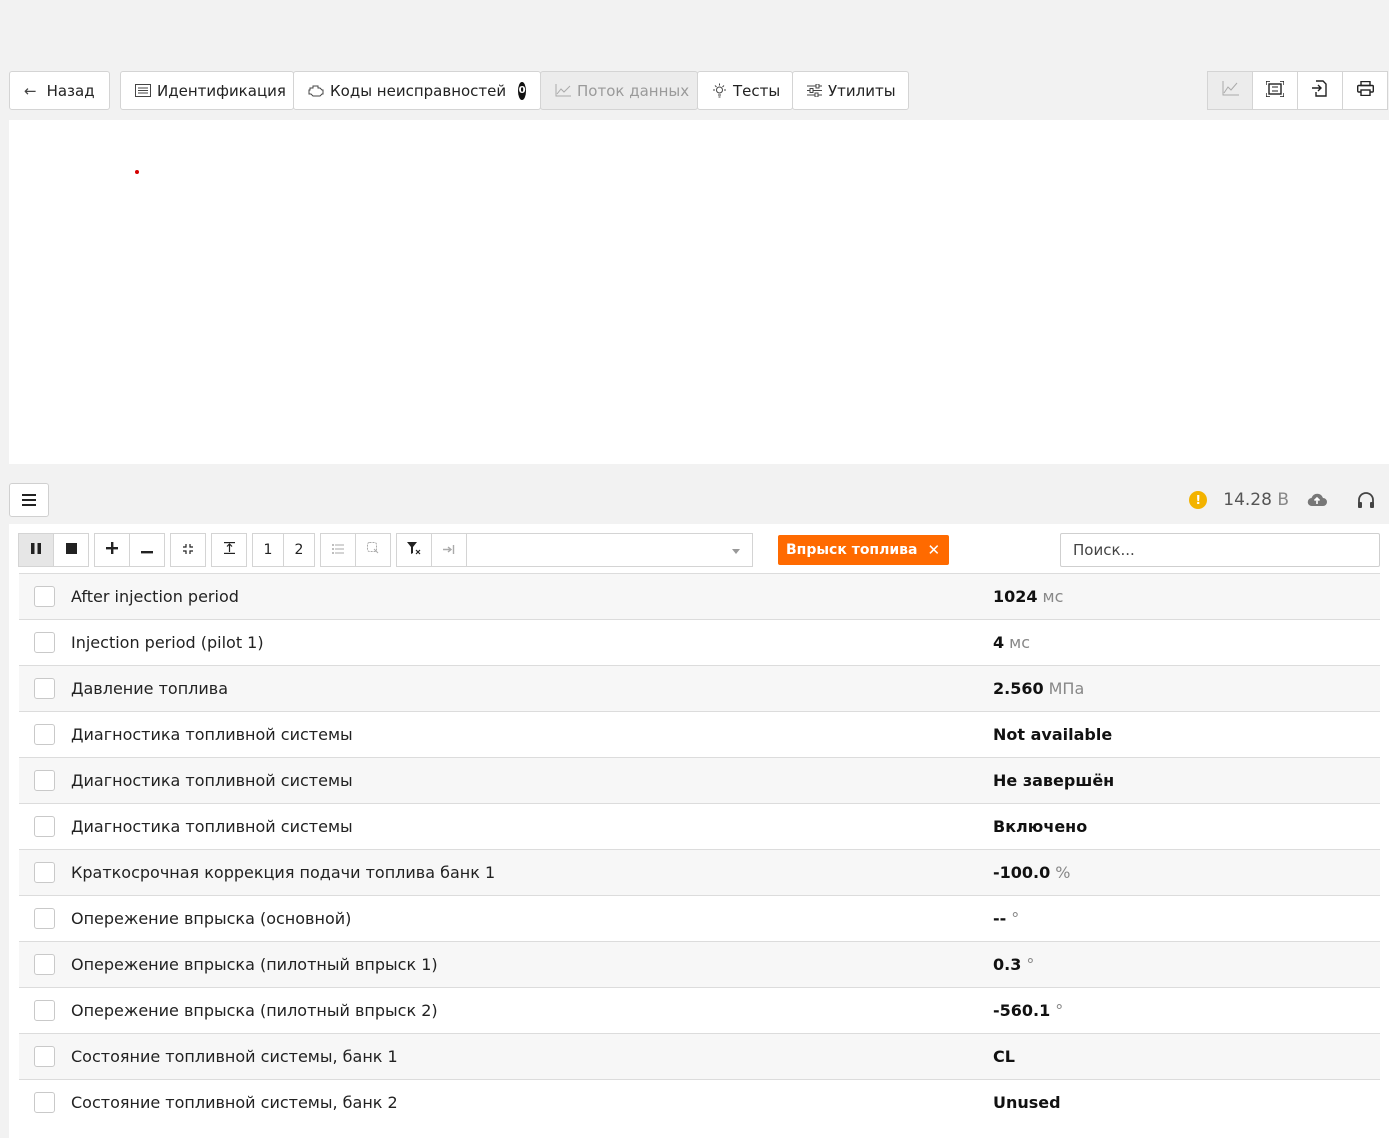 This screenshot has height=1138, width=1389. Describe the element at coordinates (699, 642) in the screenshot. I see `table-row: Injection period (pilot 1) 4 мс` at that location.